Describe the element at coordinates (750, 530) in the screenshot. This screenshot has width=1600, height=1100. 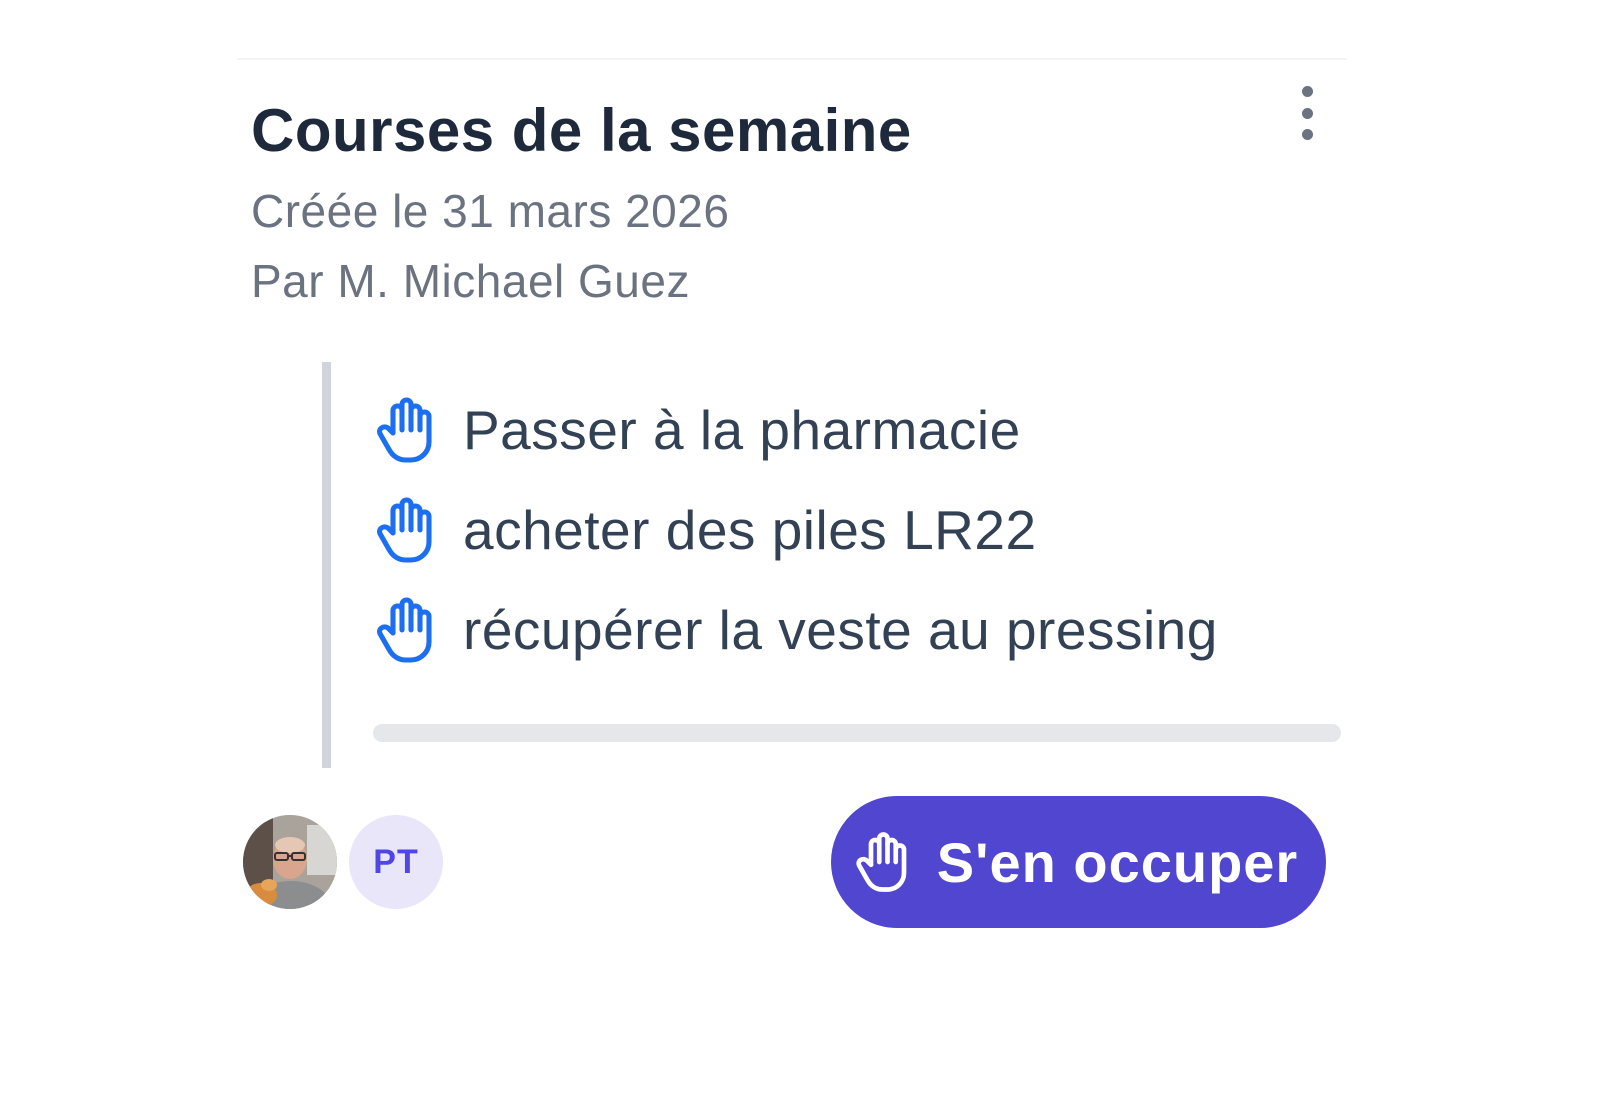
I see `task-label: acheter des piles LR22` at that location.